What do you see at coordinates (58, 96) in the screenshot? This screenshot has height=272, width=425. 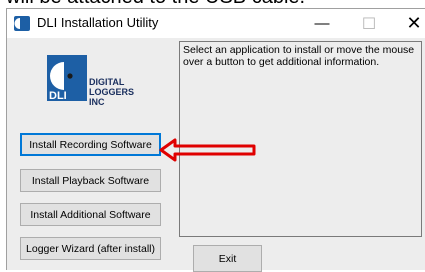 I see `logo-badge-text: DLI` at bounding box center [58, 96].